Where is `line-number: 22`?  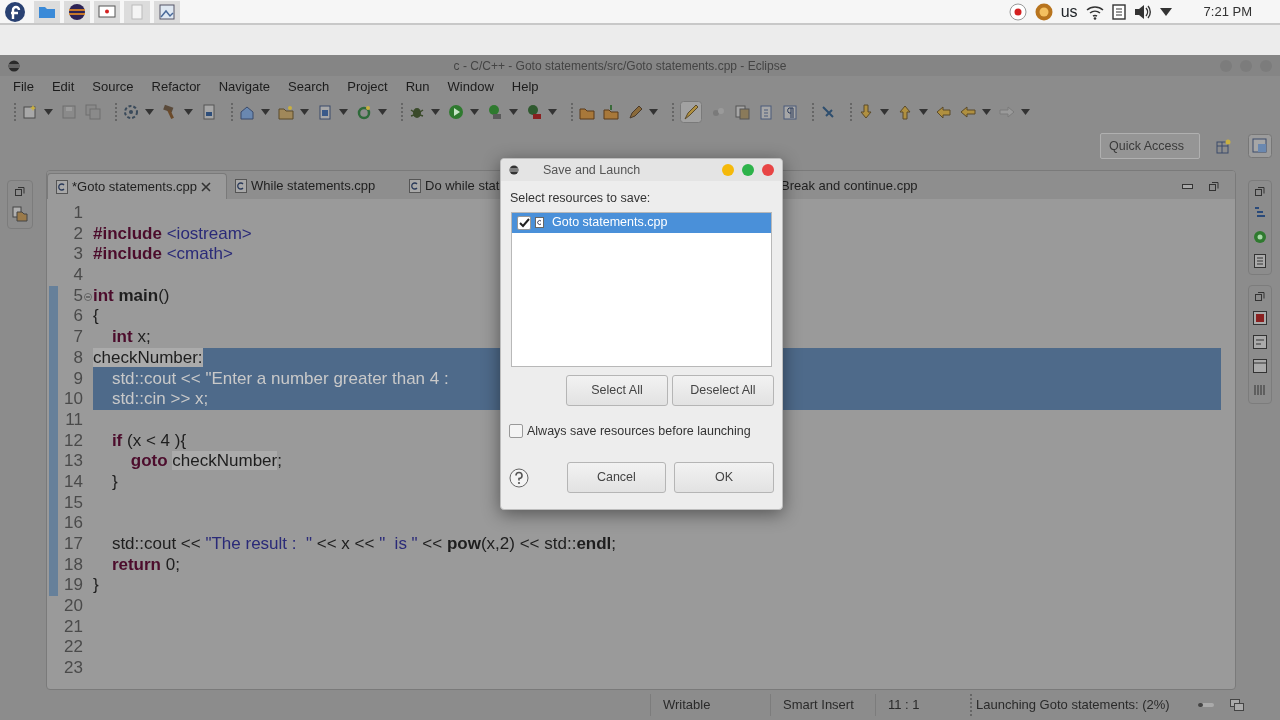 line-number: 22 is located at coordinates (73, 648).